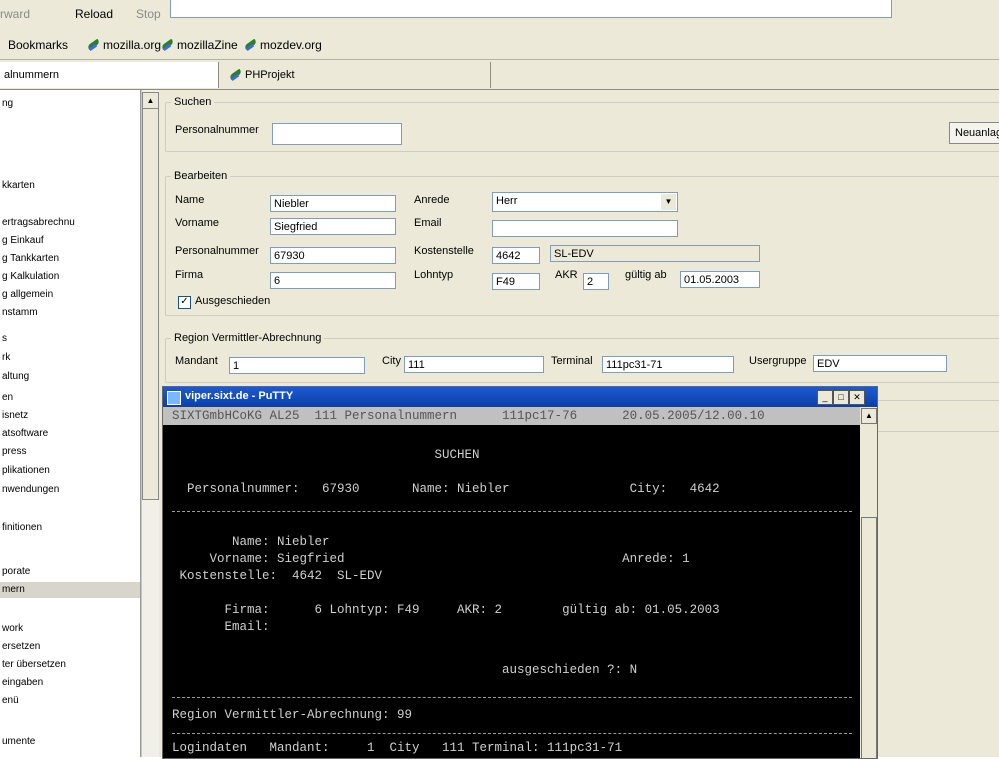 The height and width of the screenshot is (759, 999). I want to click on gueltig-ab-input: 01.05.2003, so click(720, 279).